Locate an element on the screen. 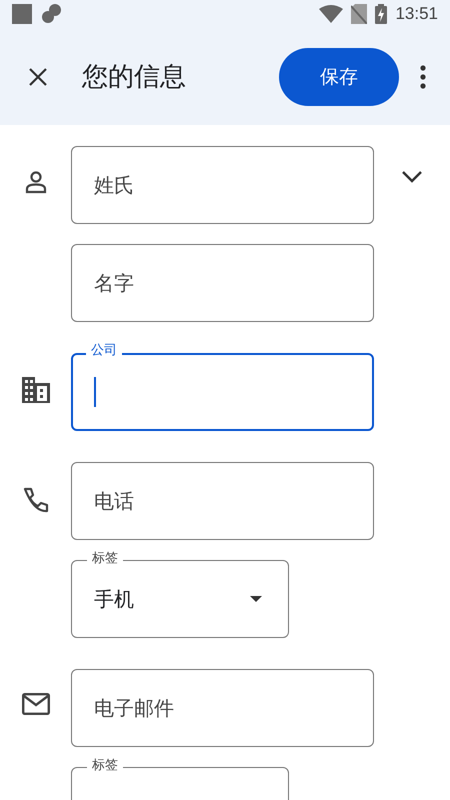 Image resolution: width=450 pixels, height=800 pixels. dropdown-value: 手机 is located at coordinates (114, 599).